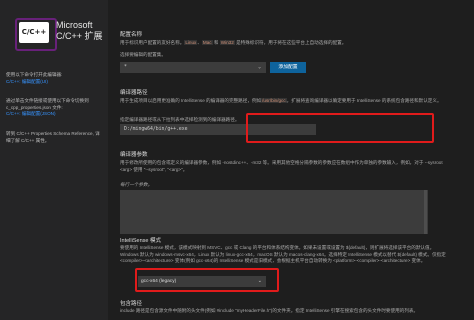 The image size is (474, 320). I want to click on compiler-args-heading: 编译器参数, so click(134, 155).